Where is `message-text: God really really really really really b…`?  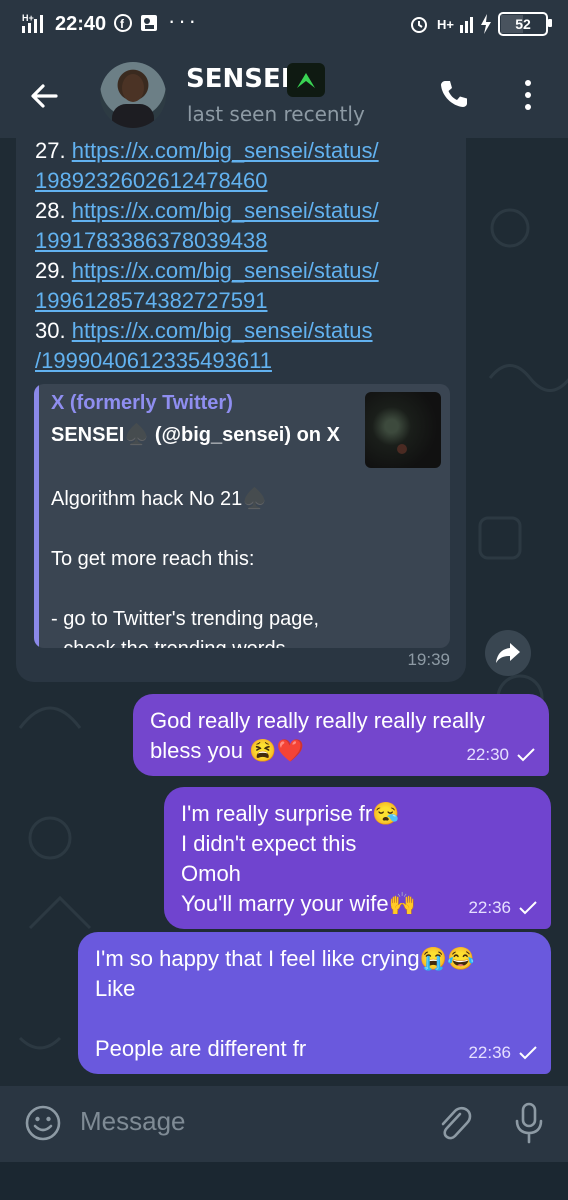 message-text: God really really really really really b… is located at coordinates (318, 735).